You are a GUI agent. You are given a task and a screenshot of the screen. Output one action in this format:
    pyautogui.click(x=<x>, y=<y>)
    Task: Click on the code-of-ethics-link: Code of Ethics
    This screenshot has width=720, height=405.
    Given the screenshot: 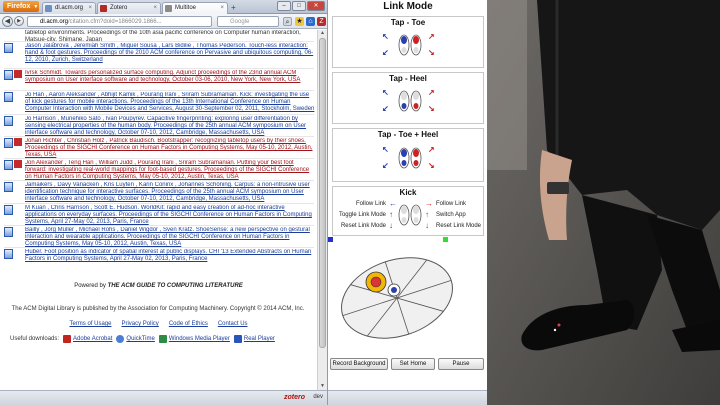 What is the action you would take?
    pyautogui.click(x=188, y=324)
    